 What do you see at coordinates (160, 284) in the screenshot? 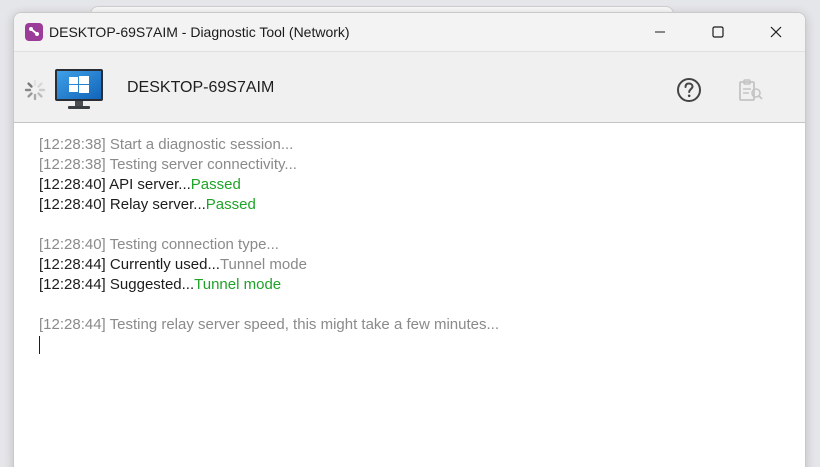
I see `log-line: [12:28:44] Suggested...Tunnel mode` at bounding box center [160, 284].